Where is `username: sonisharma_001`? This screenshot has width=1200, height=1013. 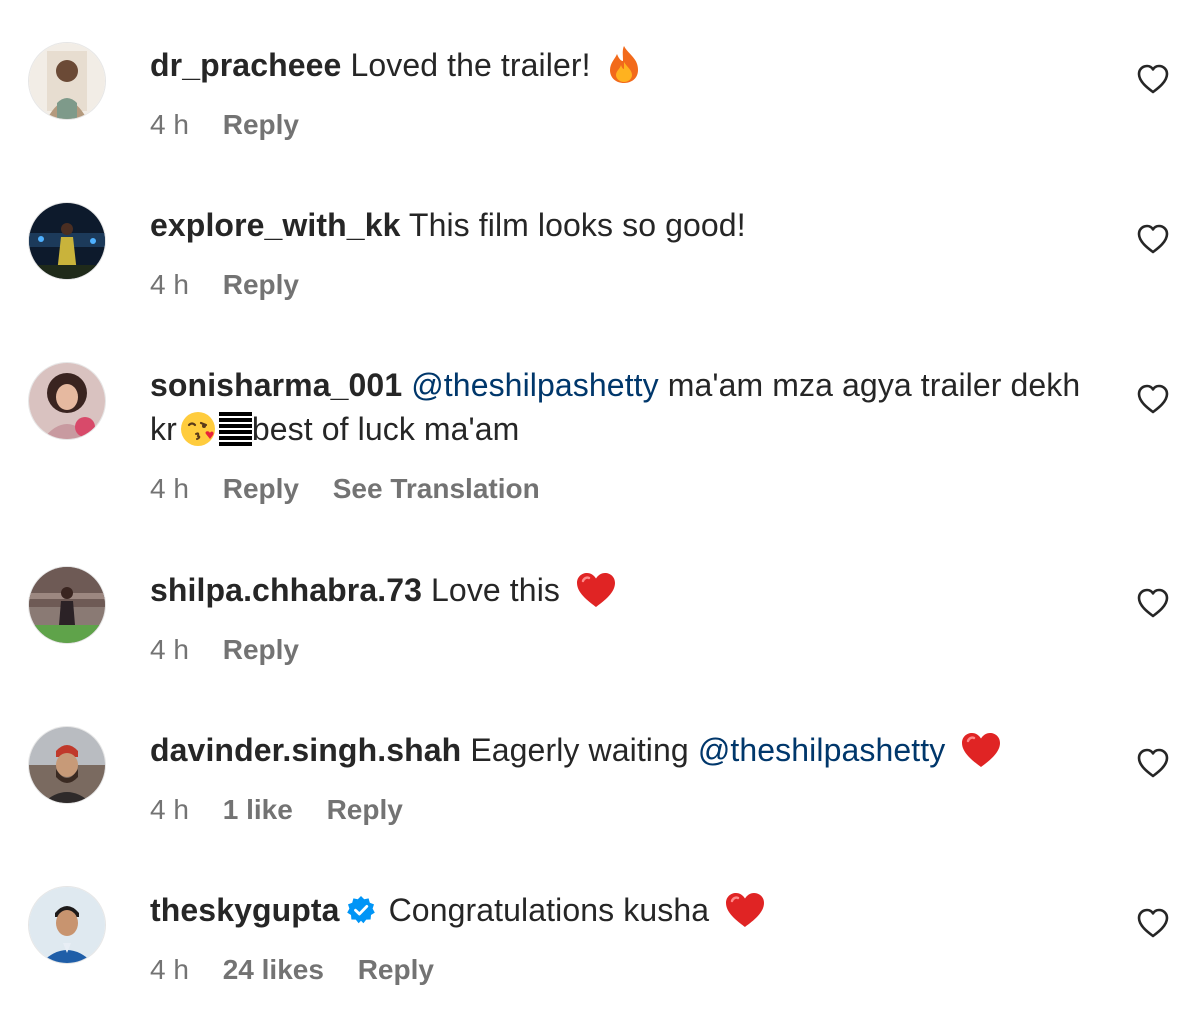 username: sonisharma_001 is located at coordinates (276, 385).